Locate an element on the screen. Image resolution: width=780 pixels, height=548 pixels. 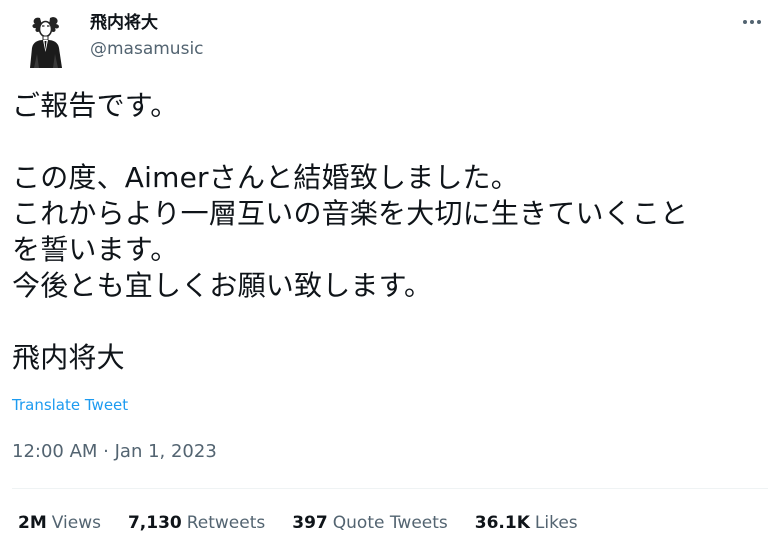
more-dots-icon is located at coordinates (752, 22).